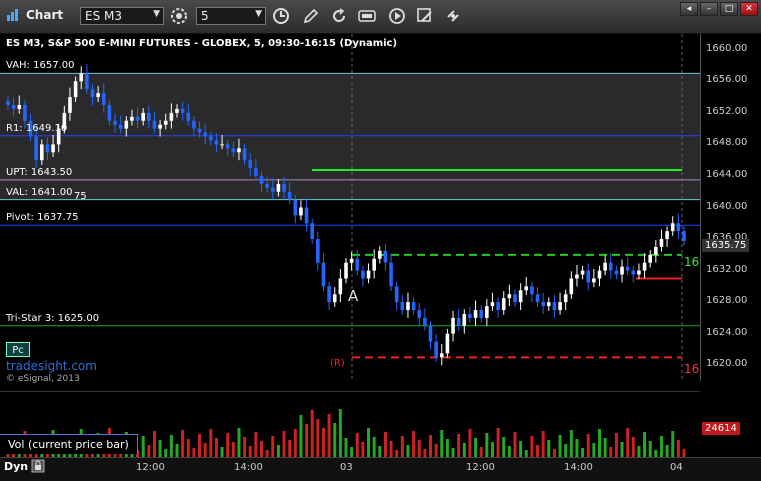 The width and height of the screenshot is (761, 481). I want to click on symbol-value: ES M3, so click(104, 16).